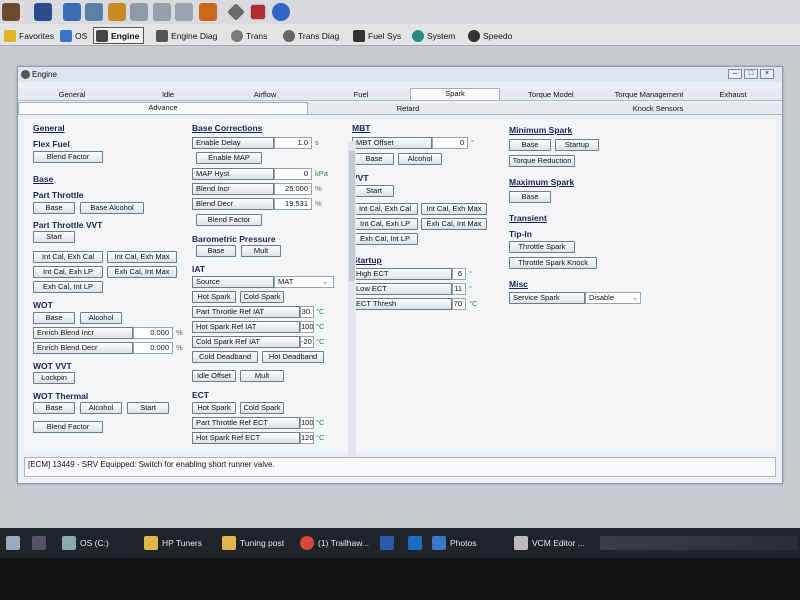 This screenshot has width=800, height=600. What do you see at coordinates (542, 247) in the screenshot?
I see `throttle-spark-button: Throttle Spark` at bounding box center [542, 247].